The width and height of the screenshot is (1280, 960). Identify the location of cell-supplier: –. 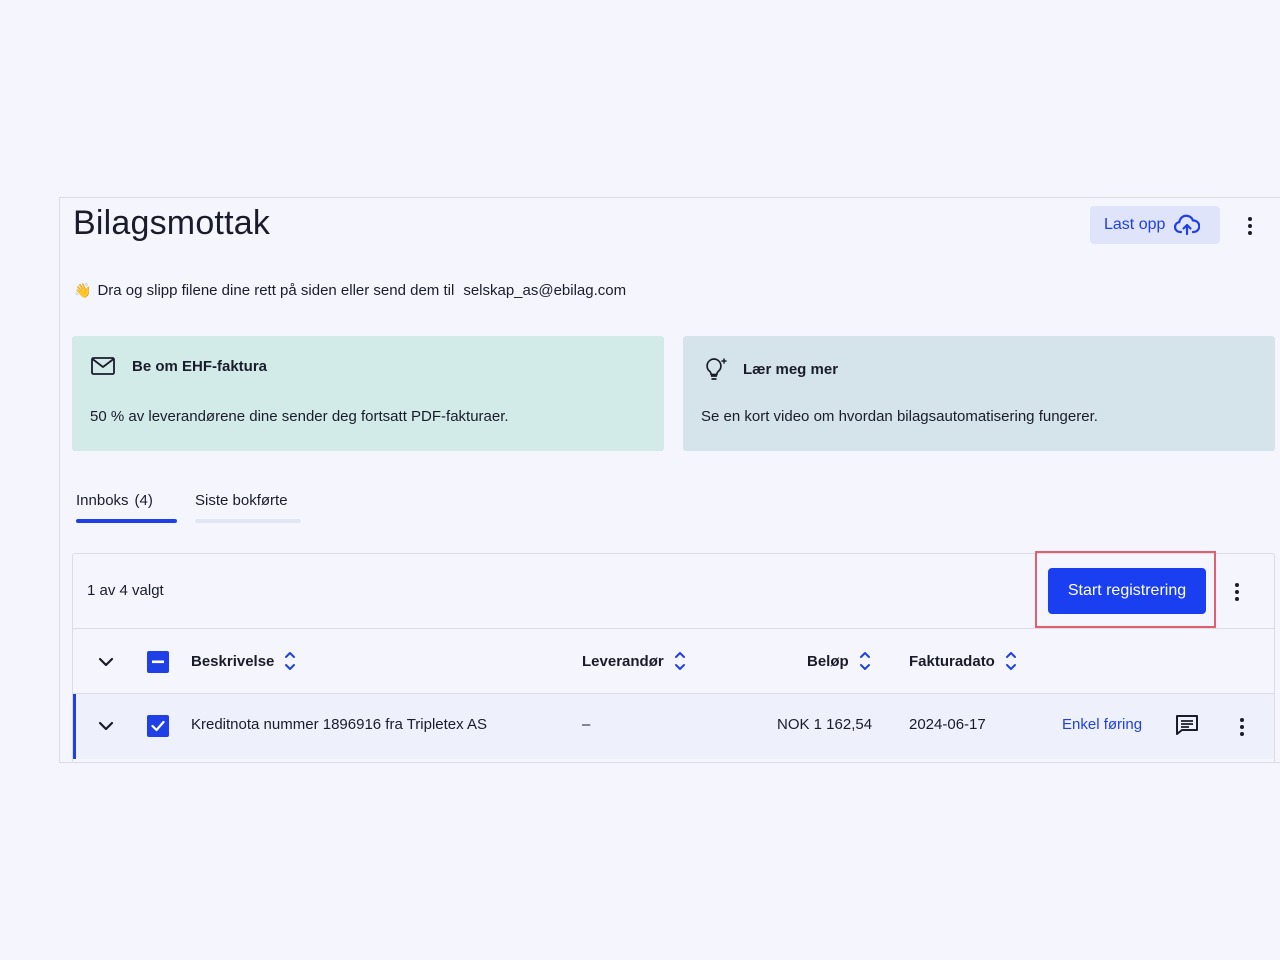
(586, 724).